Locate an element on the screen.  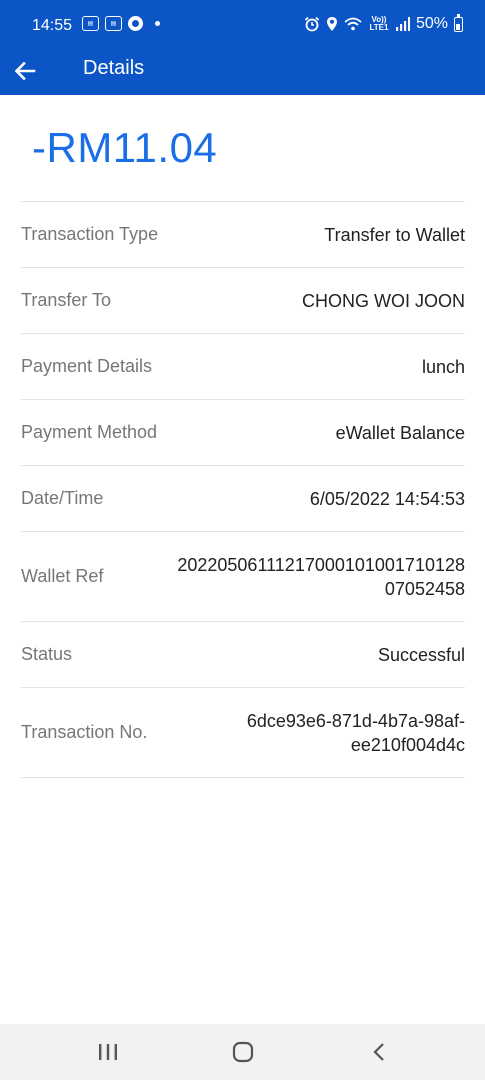
detail-value: 6/05/2022 14:54:53 is located at coordinates (387, 499).